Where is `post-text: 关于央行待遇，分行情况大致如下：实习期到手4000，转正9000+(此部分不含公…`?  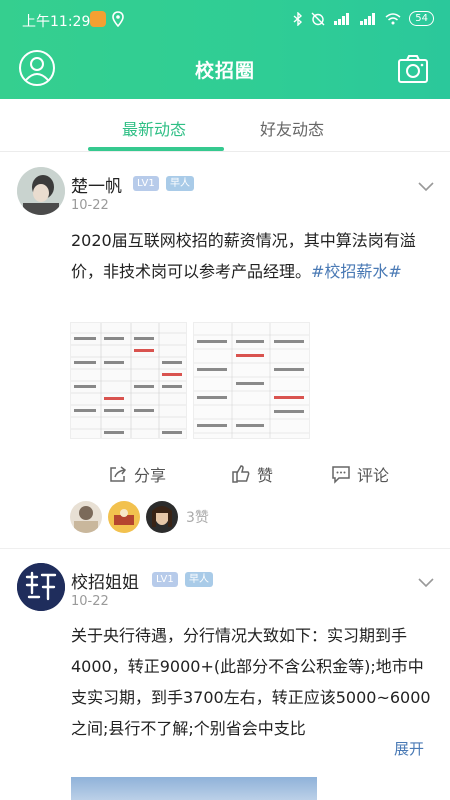
post-text: 关于央行待遇，分行情况大致如下：实习期到手4000，转正9000+(此部分不含公… is located at coordinates (251, 682).